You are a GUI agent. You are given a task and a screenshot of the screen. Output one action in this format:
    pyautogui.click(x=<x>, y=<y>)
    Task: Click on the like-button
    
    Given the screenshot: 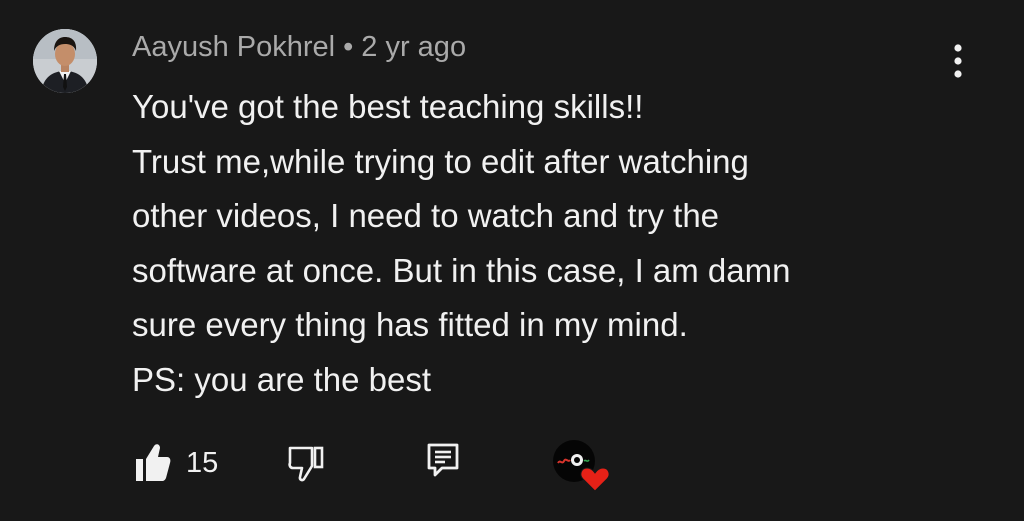 What is the action you would take?
    pyautogui.click(x=153, y=462)
    